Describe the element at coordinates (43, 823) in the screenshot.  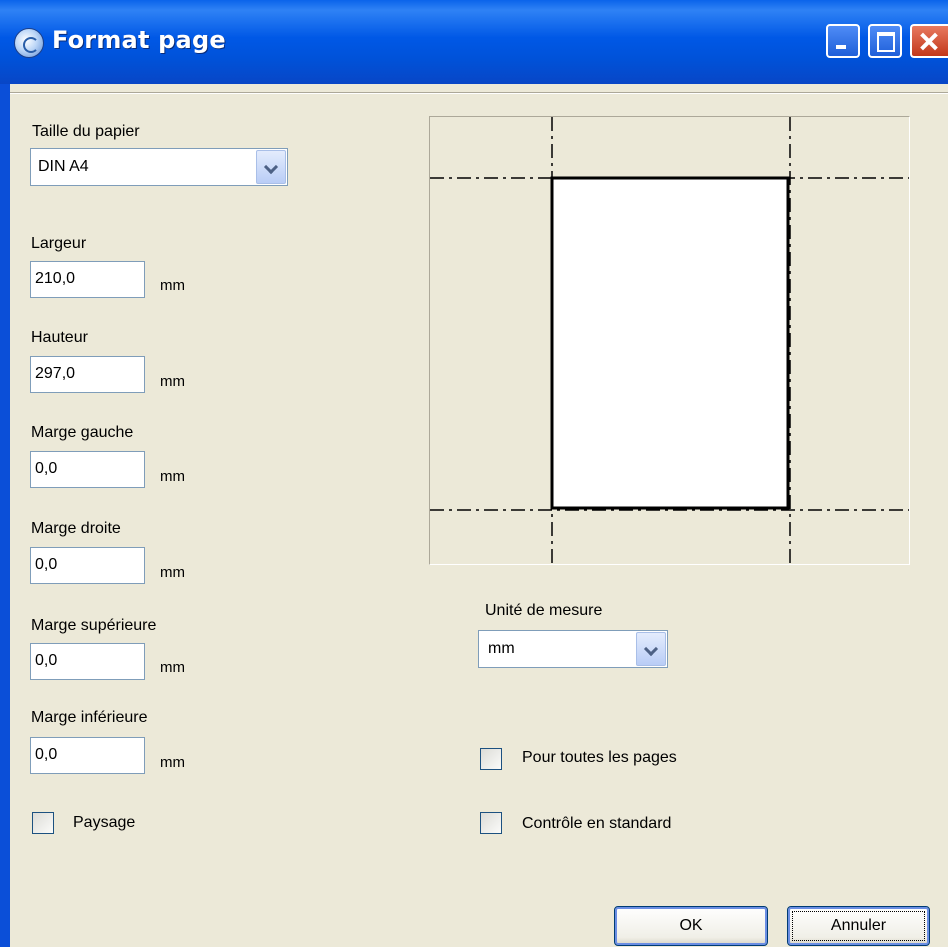
I see `landscape-checkbox` at that location.